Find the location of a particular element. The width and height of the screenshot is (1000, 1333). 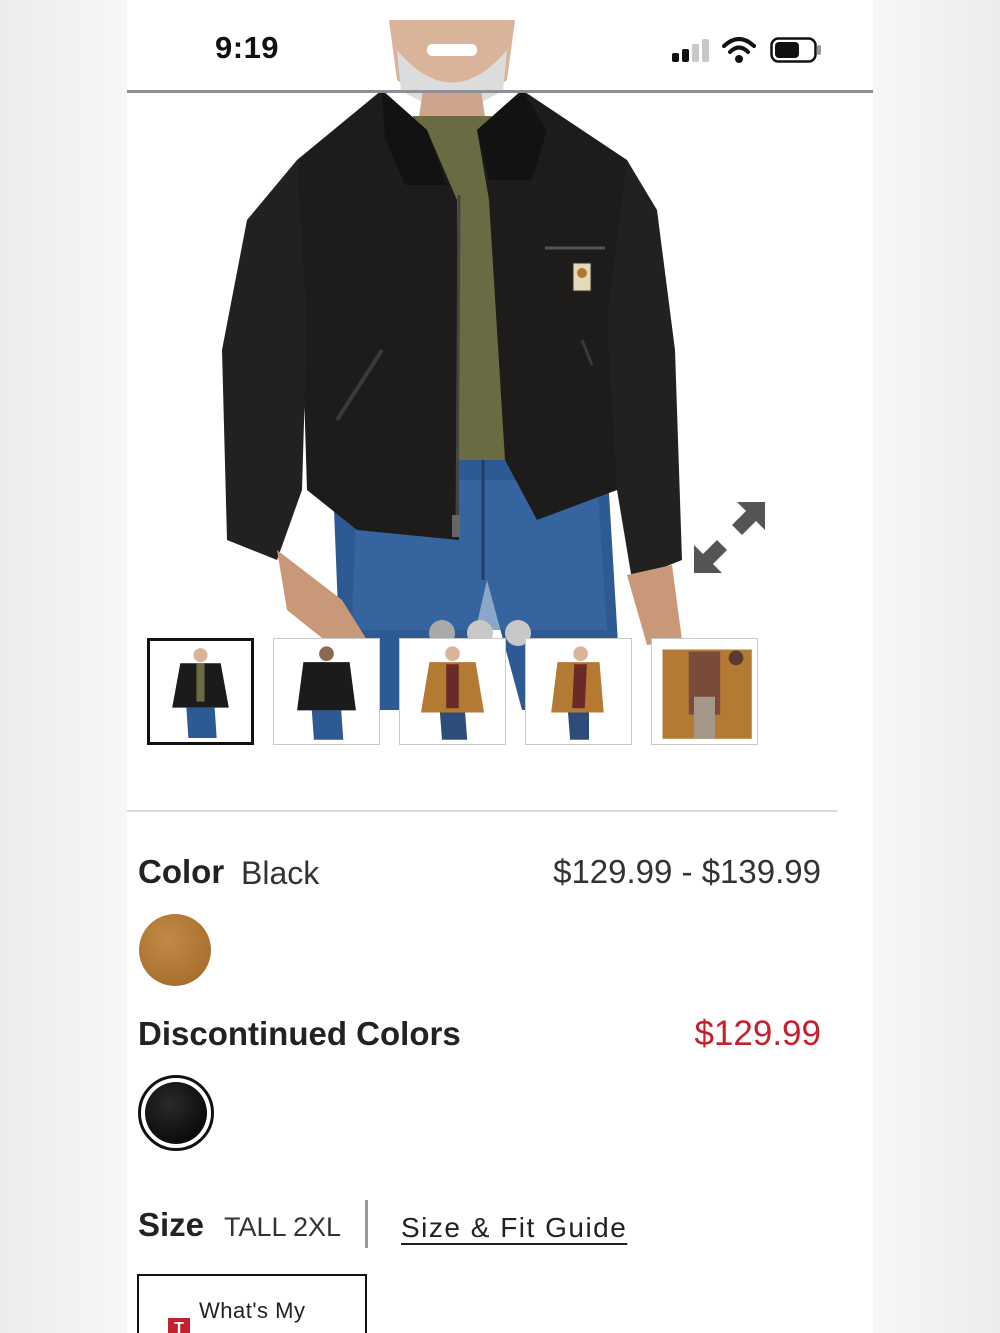

whats-my-size-label: What's My is located at coordinates (252, 1310).